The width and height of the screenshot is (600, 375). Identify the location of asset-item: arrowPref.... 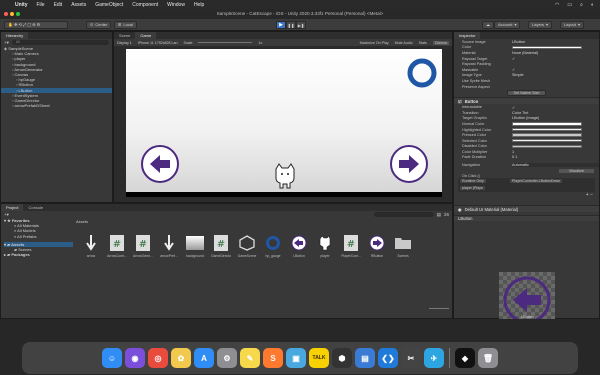
(169, 246).